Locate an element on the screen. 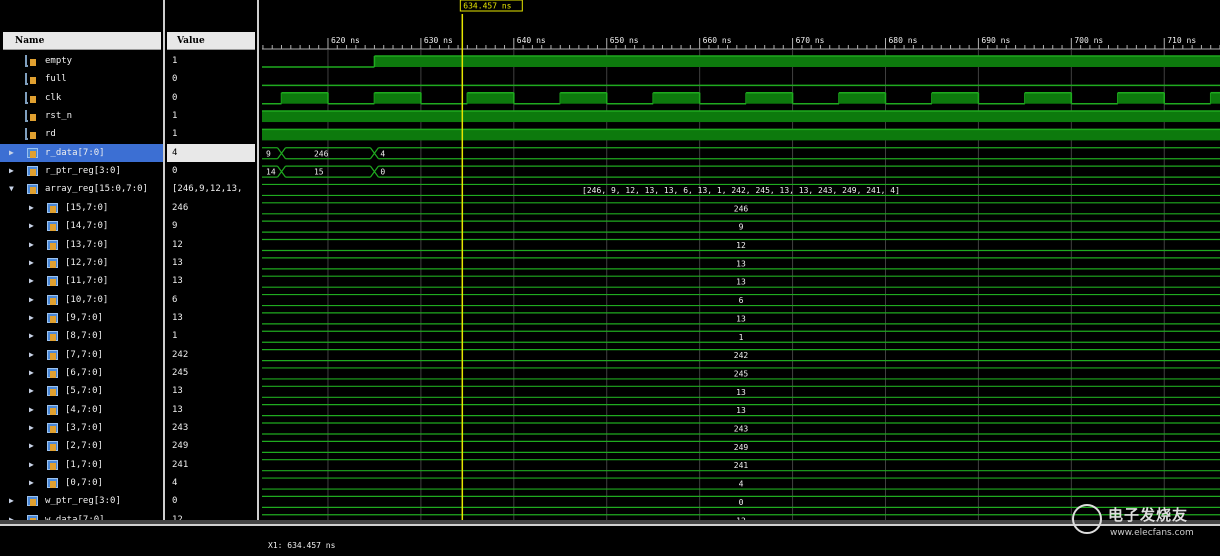 The width and height of the screenshot is (1220, 556). watermark-title: 电子发烧友 is located at coordinates (1148, 515).